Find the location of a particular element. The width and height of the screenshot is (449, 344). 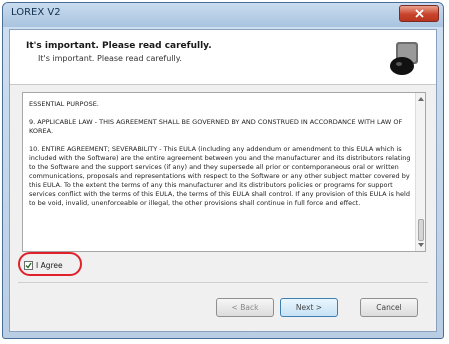

back-button: < Back is located at coordinates (245, 307).